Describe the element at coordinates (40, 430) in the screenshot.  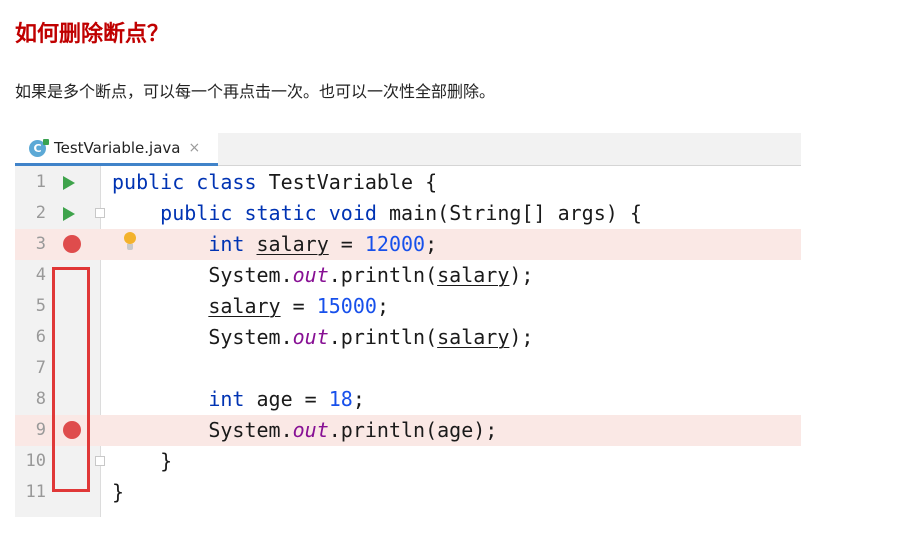
I see `line-number: 9` at that location.